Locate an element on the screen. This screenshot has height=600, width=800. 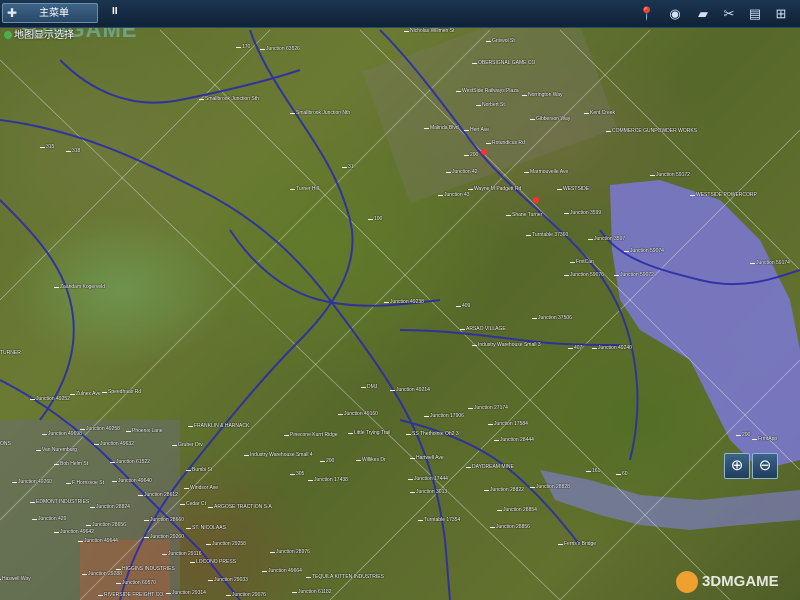
map-label: WESTSIDE is located at coordinates (576, 189).